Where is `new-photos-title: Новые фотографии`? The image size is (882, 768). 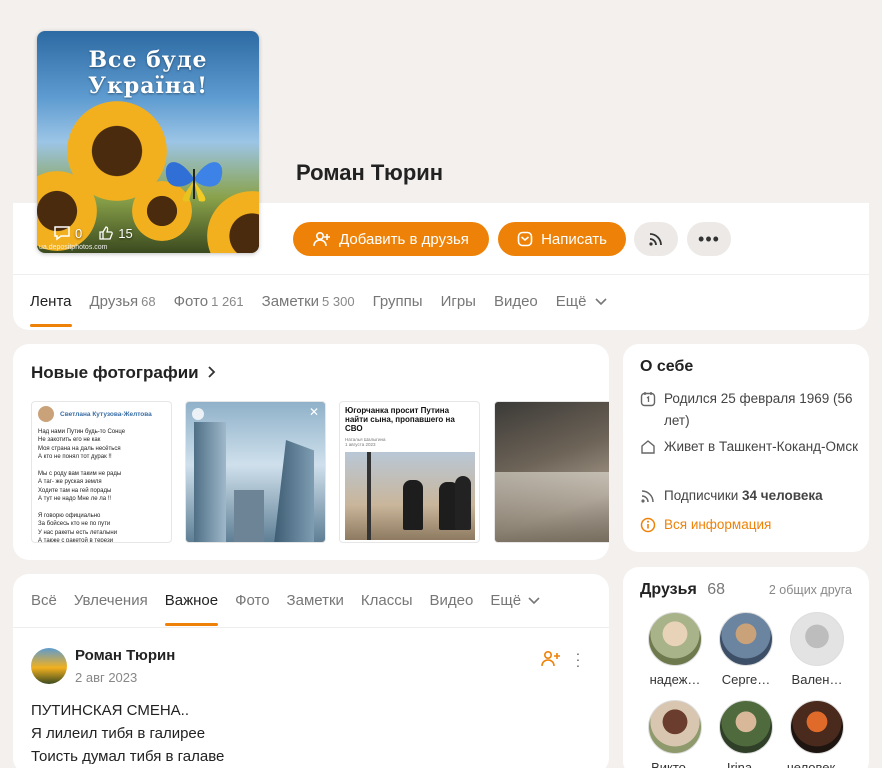
new-photos-title: Новые фотографии is located at coordinates (124, 373).